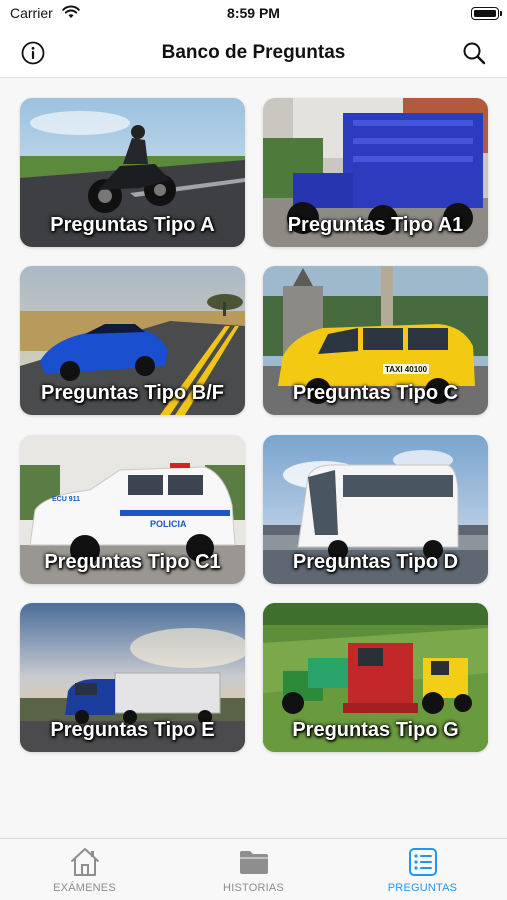  Describe the element at coordinates (375, 730) in the screenshot. I see `card-label: Preguntas Tipo G` at that location.